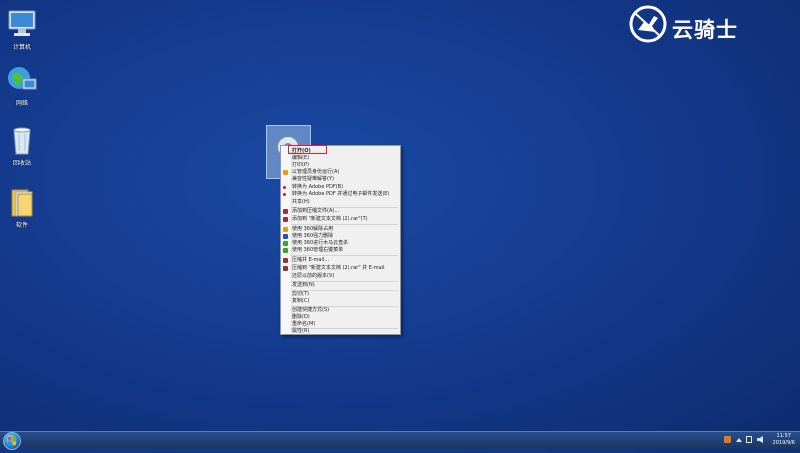  What do you see at coordinates (783, 443) in the screenshot?
I see `clock-date: 2019/9/6` at bounding box center [783, 443].